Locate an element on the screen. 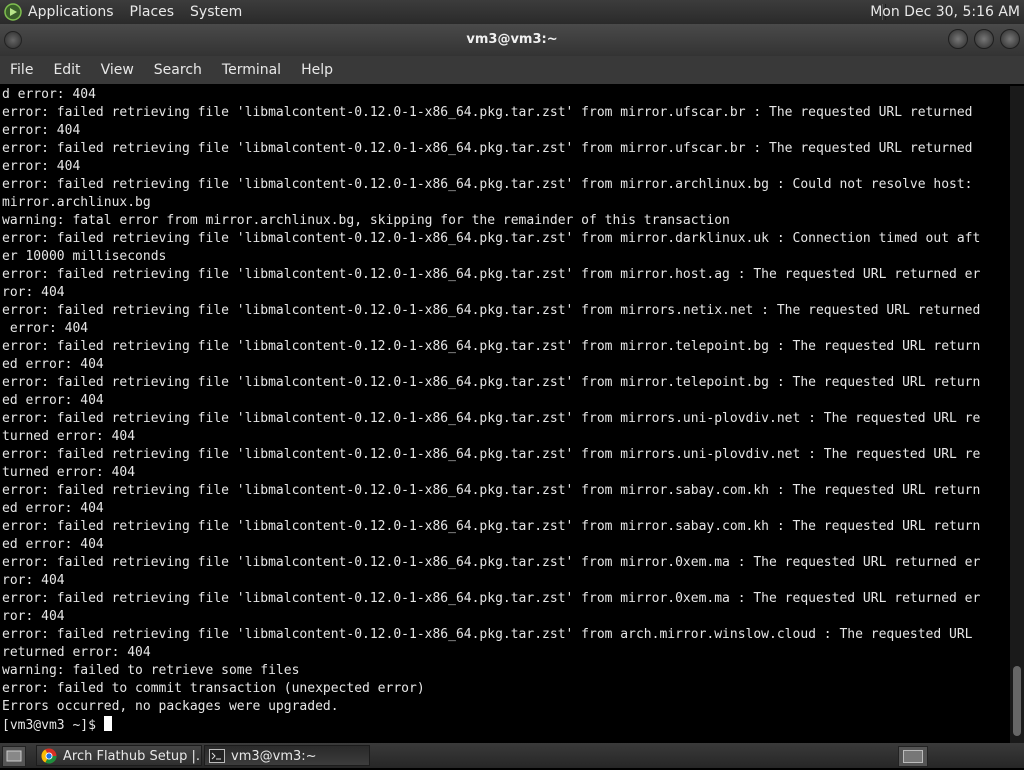  menu-view: View is located at coordinates (117, 70).